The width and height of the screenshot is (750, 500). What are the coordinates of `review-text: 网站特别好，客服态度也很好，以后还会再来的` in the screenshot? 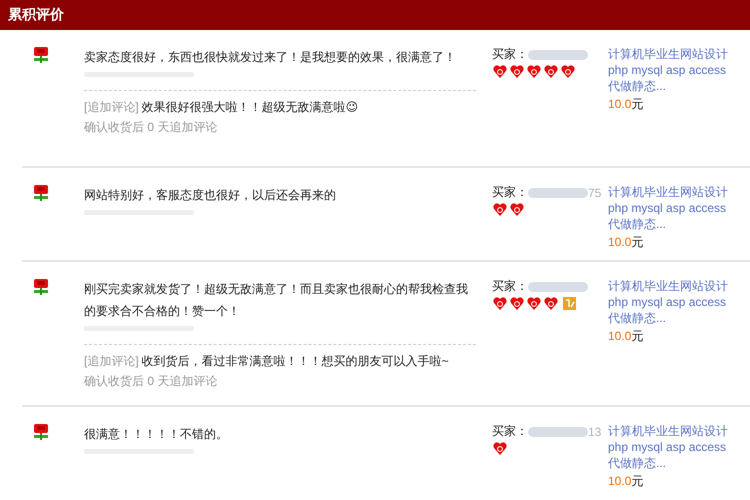 It's located at (210, 195).